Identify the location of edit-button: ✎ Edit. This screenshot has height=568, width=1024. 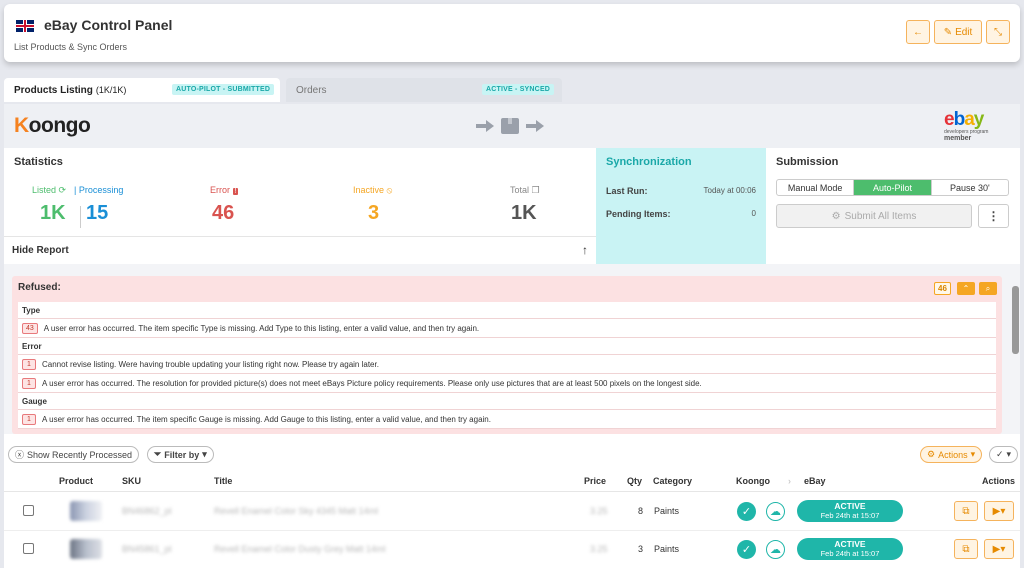
(958, 32).